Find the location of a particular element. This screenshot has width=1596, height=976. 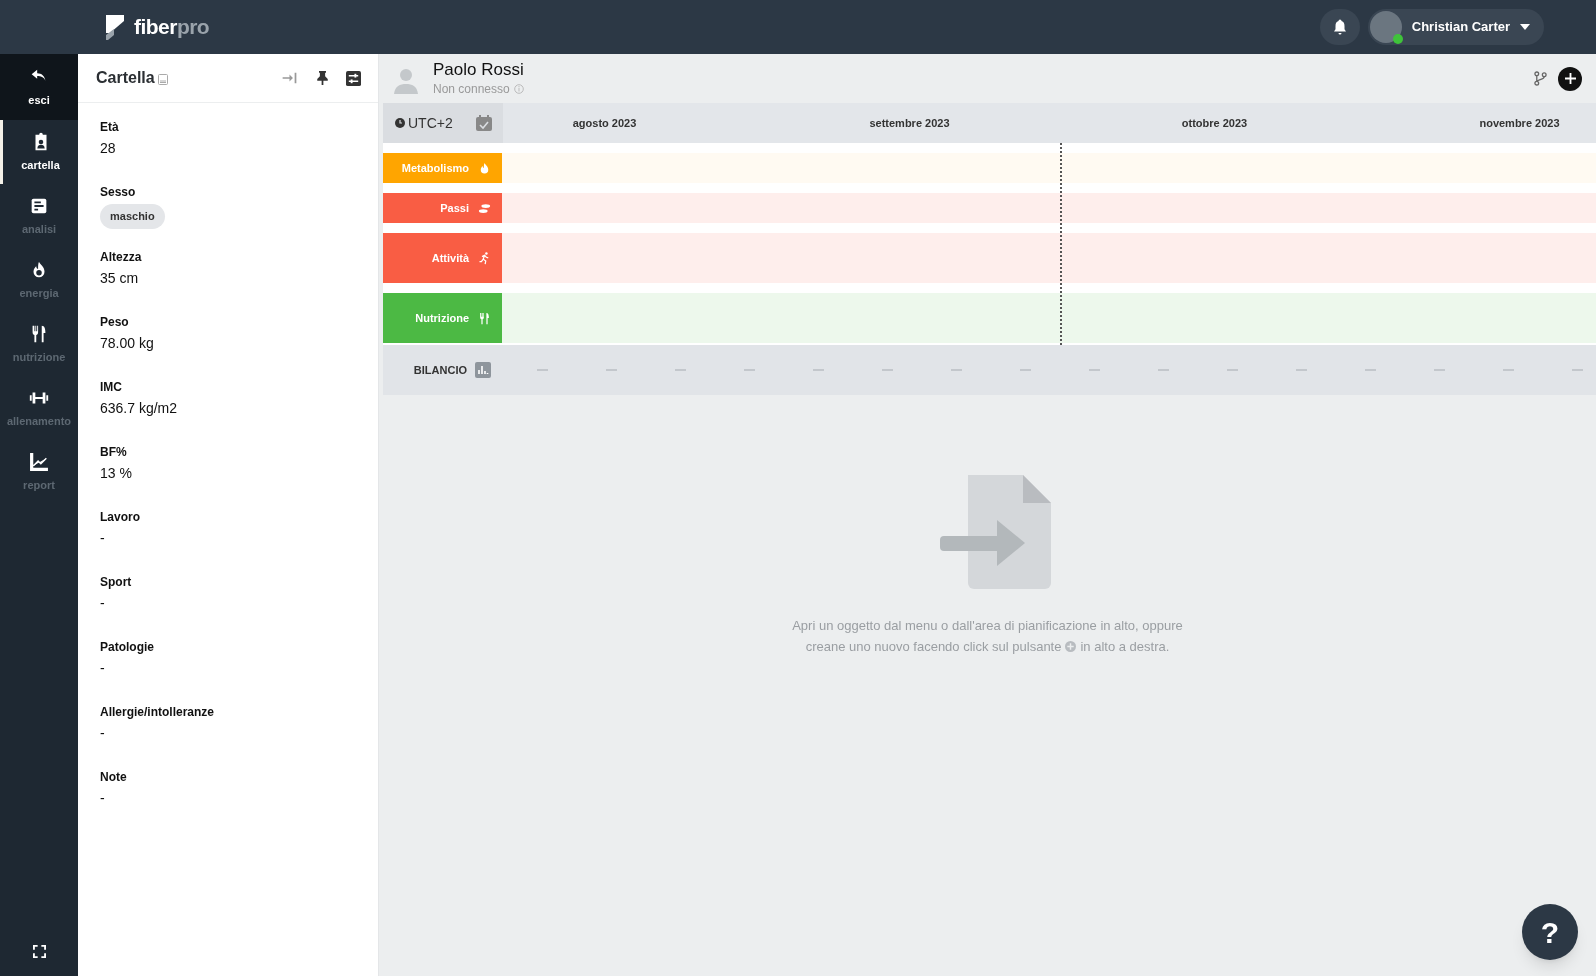

help-button: ? is located at coordinates (1550, 932).